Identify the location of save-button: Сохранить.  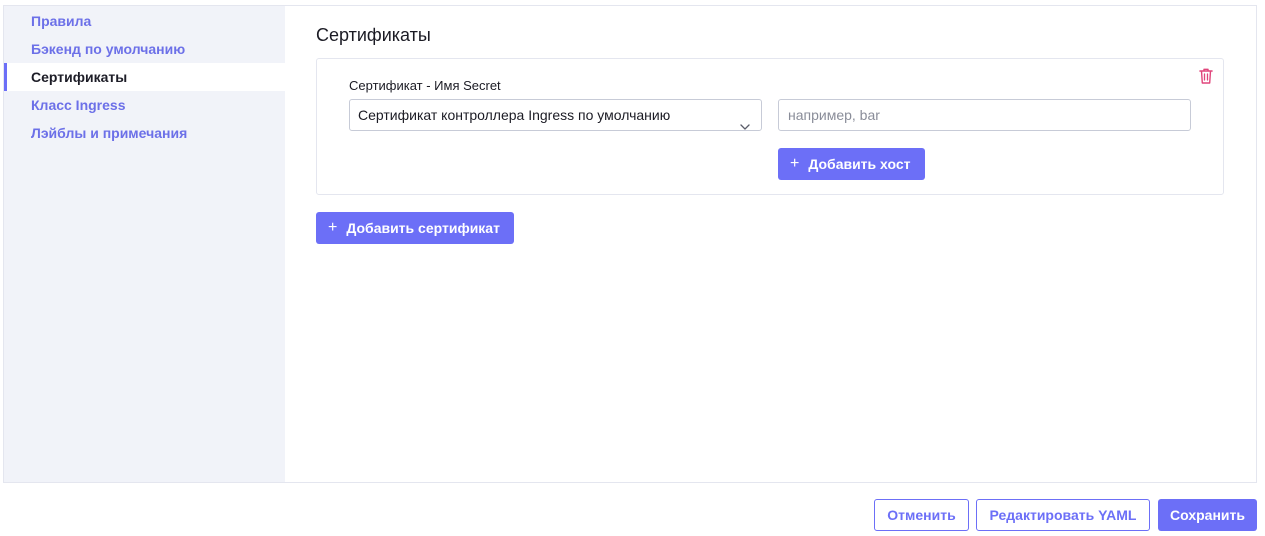
(1207, 515).